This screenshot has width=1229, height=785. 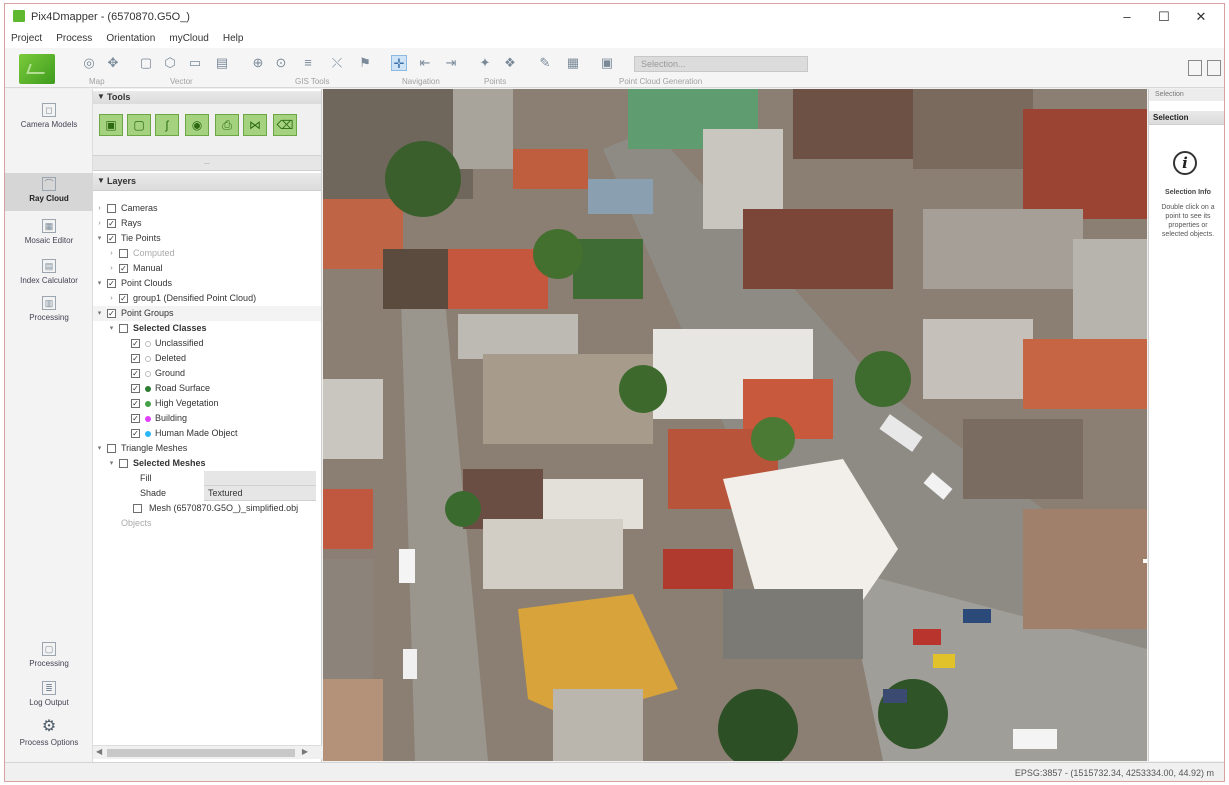 I want to click on scroll-right-icon: ▶, so click(x=305, y=751).